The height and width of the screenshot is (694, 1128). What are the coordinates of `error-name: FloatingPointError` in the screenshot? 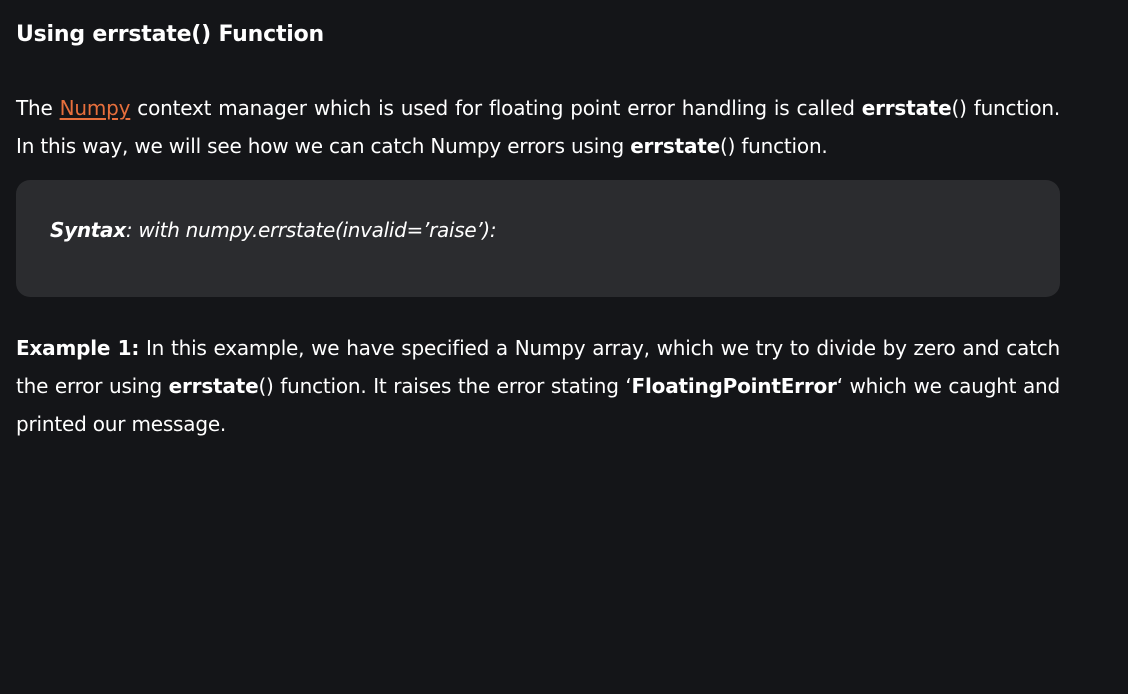 It's located at (734, 386).